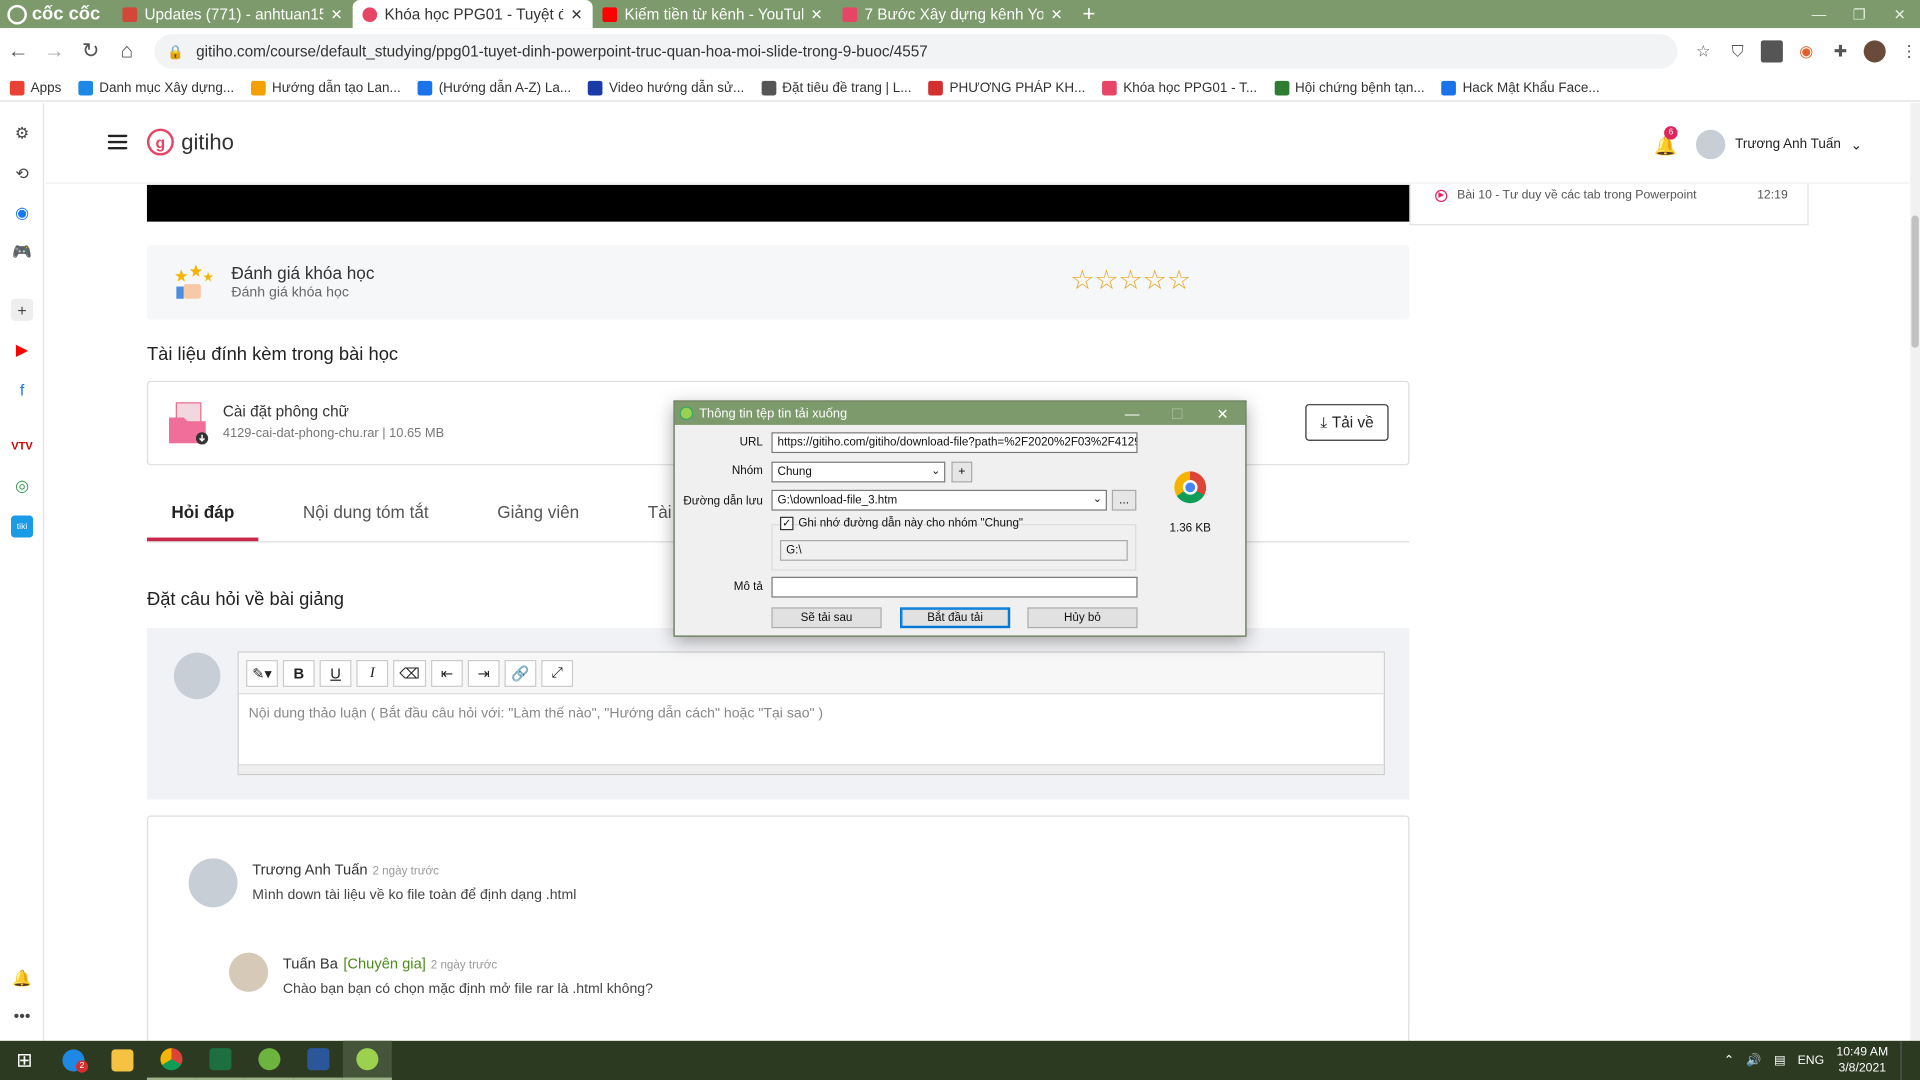  Describe the element at coordinates (233, 14) in the screenshot. I see `tab-gmail: Updates (771) - anhtuan1511 ✕` at that location.